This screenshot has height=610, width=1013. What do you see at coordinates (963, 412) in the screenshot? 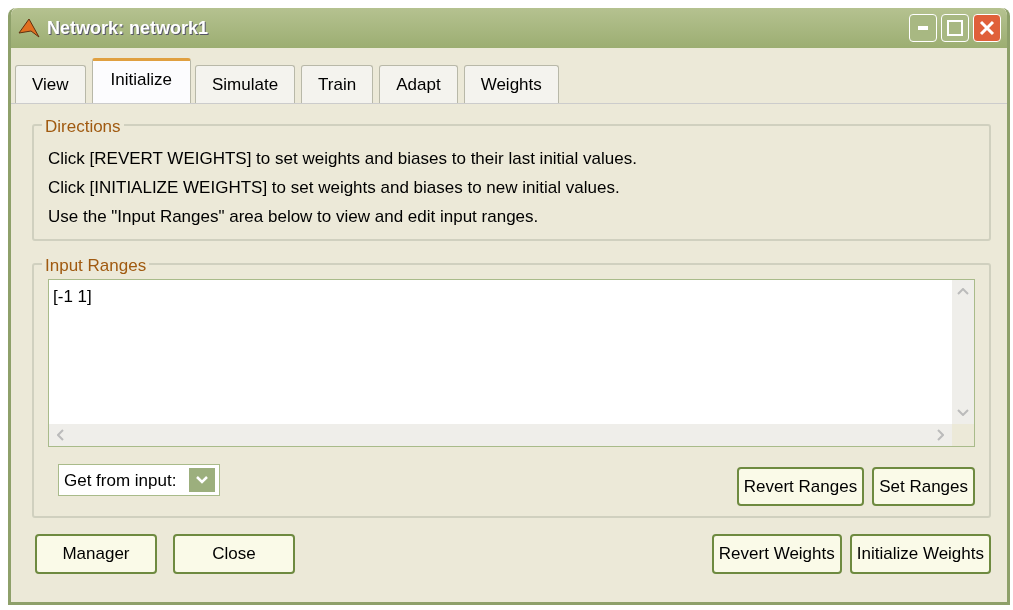
I see `scroll-down-icon` at bounding box center [963, 412].